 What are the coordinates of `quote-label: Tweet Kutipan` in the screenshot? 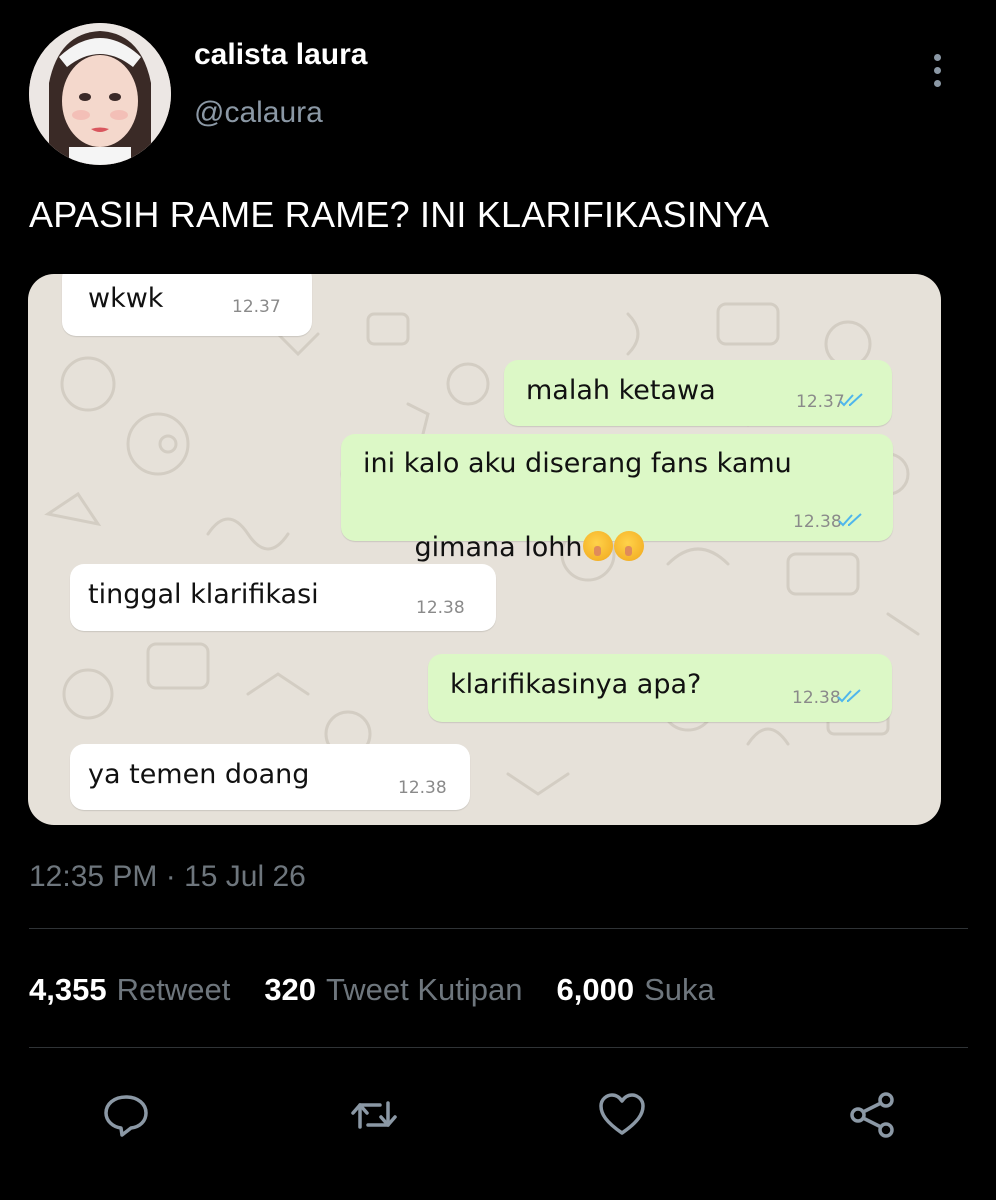 It's located at (424, 989).